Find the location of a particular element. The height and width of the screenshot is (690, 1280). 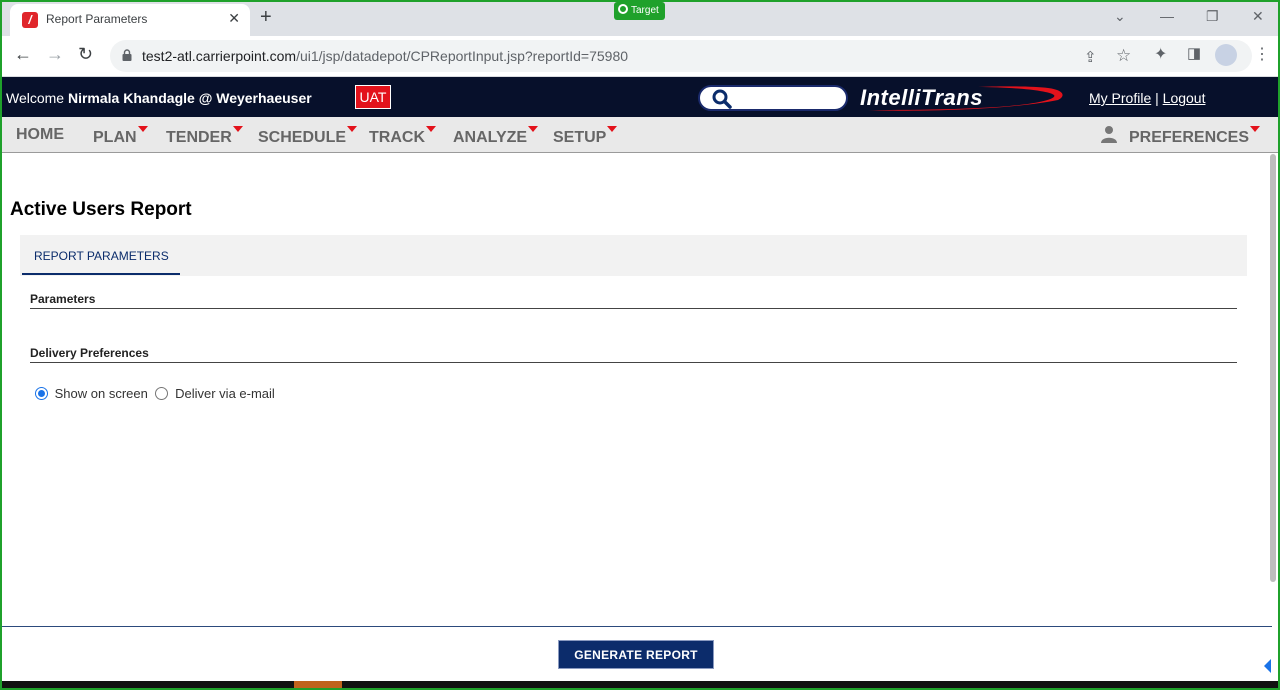

search-icon is located at coordinates (722, 99).